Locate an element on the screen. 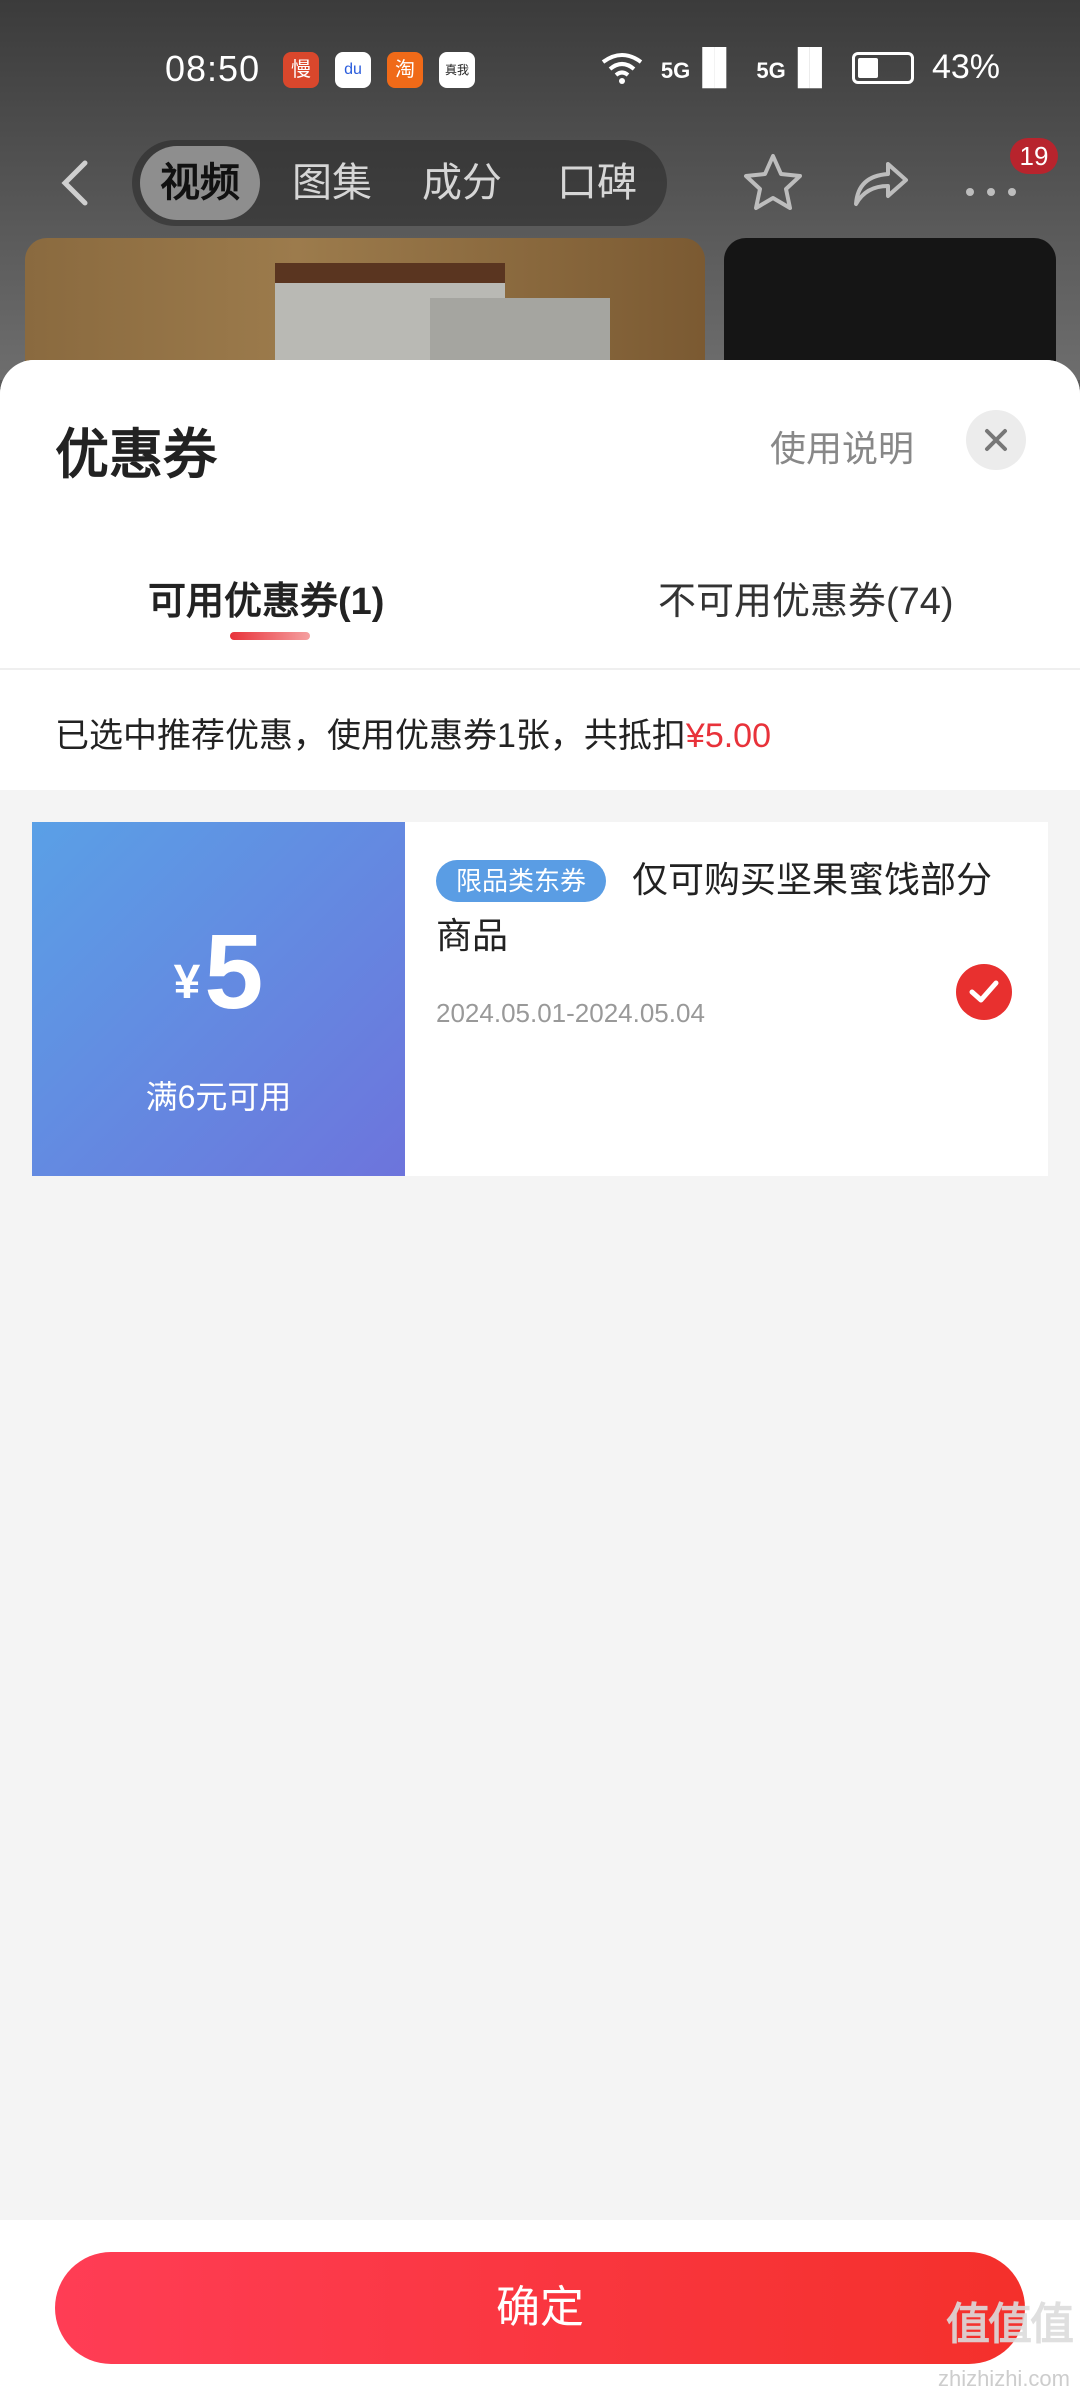 Image resolution: width=1080 pixels, height=2400 pixels. selection-summary: 已选中推荐优惠，使用优惠券1张，共抵扣¥5.00 is located at coordinates (540, 730).